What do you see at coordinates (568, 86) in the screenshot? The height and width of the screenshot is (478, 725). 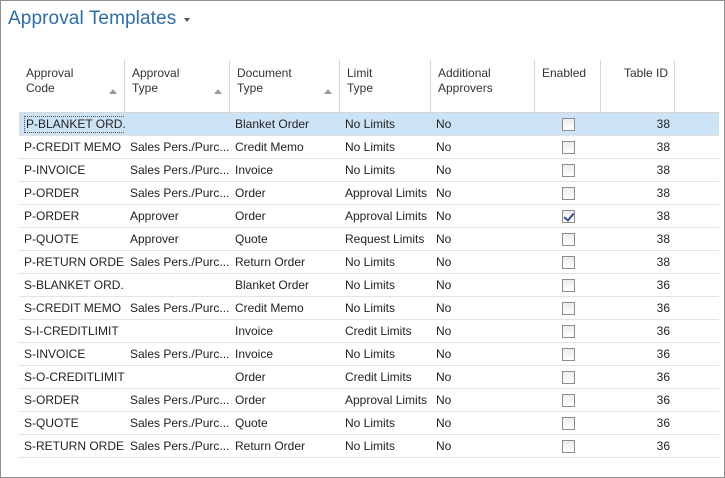 I see `column-header-enabled: Enabled` at bounding box center [568, 86].